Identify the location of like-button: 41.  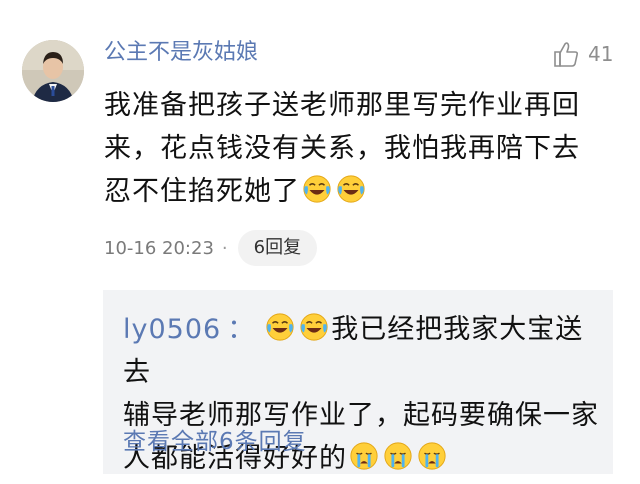
(582, 54).